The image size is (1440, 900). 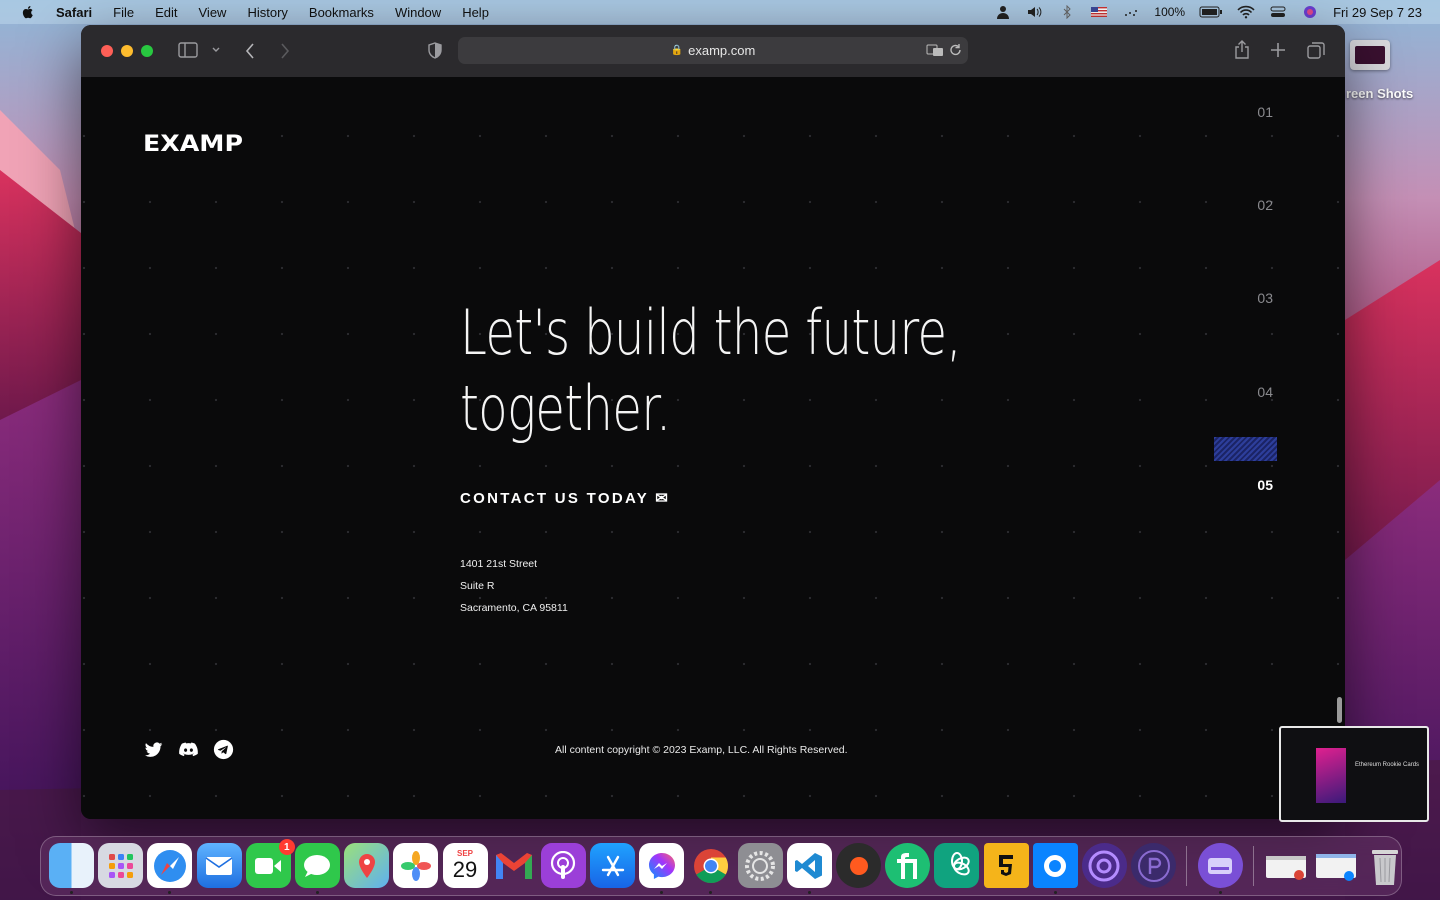 I want to click on finder-icon, so click(x=71, y=868).